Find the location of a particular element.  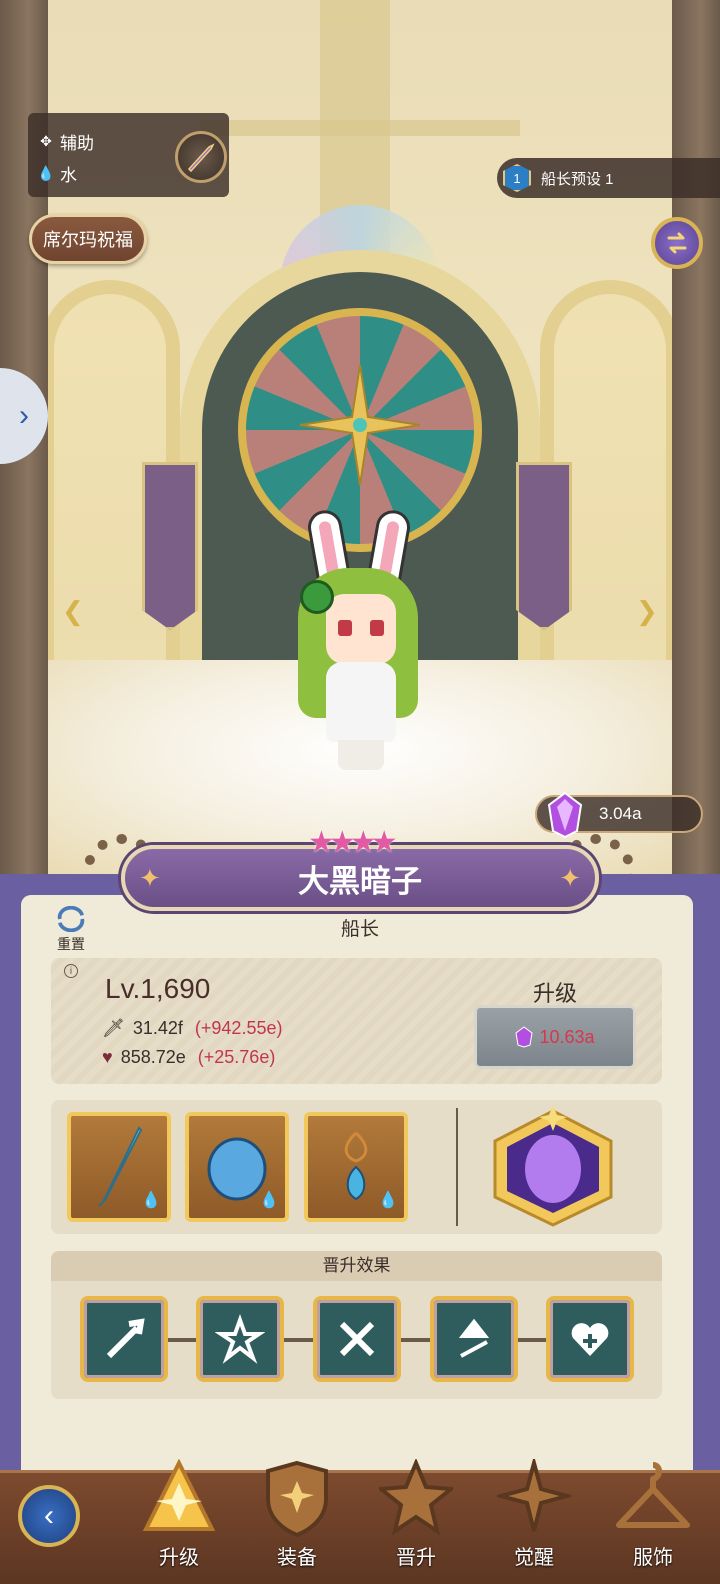

upgrade-cost: 10.63a is located at coordinates (567, 1036).